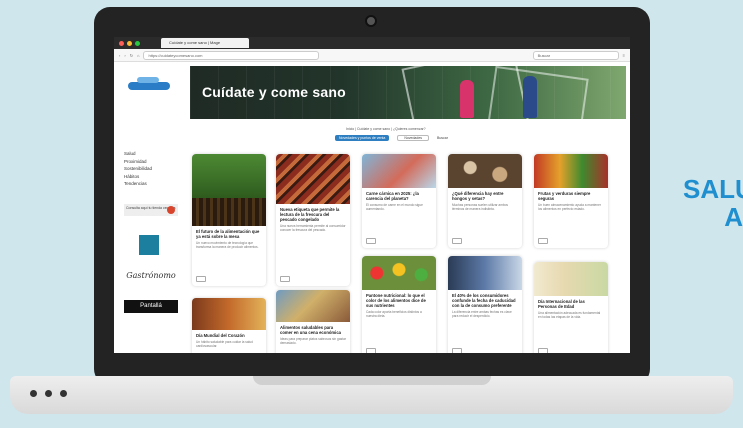 The image size is (743, 428). What do you see at coordinates (362, 138) in the screenshot?
I see `filter-active-button: Novedades y puntos de venta` at bounding box center [362, 138].